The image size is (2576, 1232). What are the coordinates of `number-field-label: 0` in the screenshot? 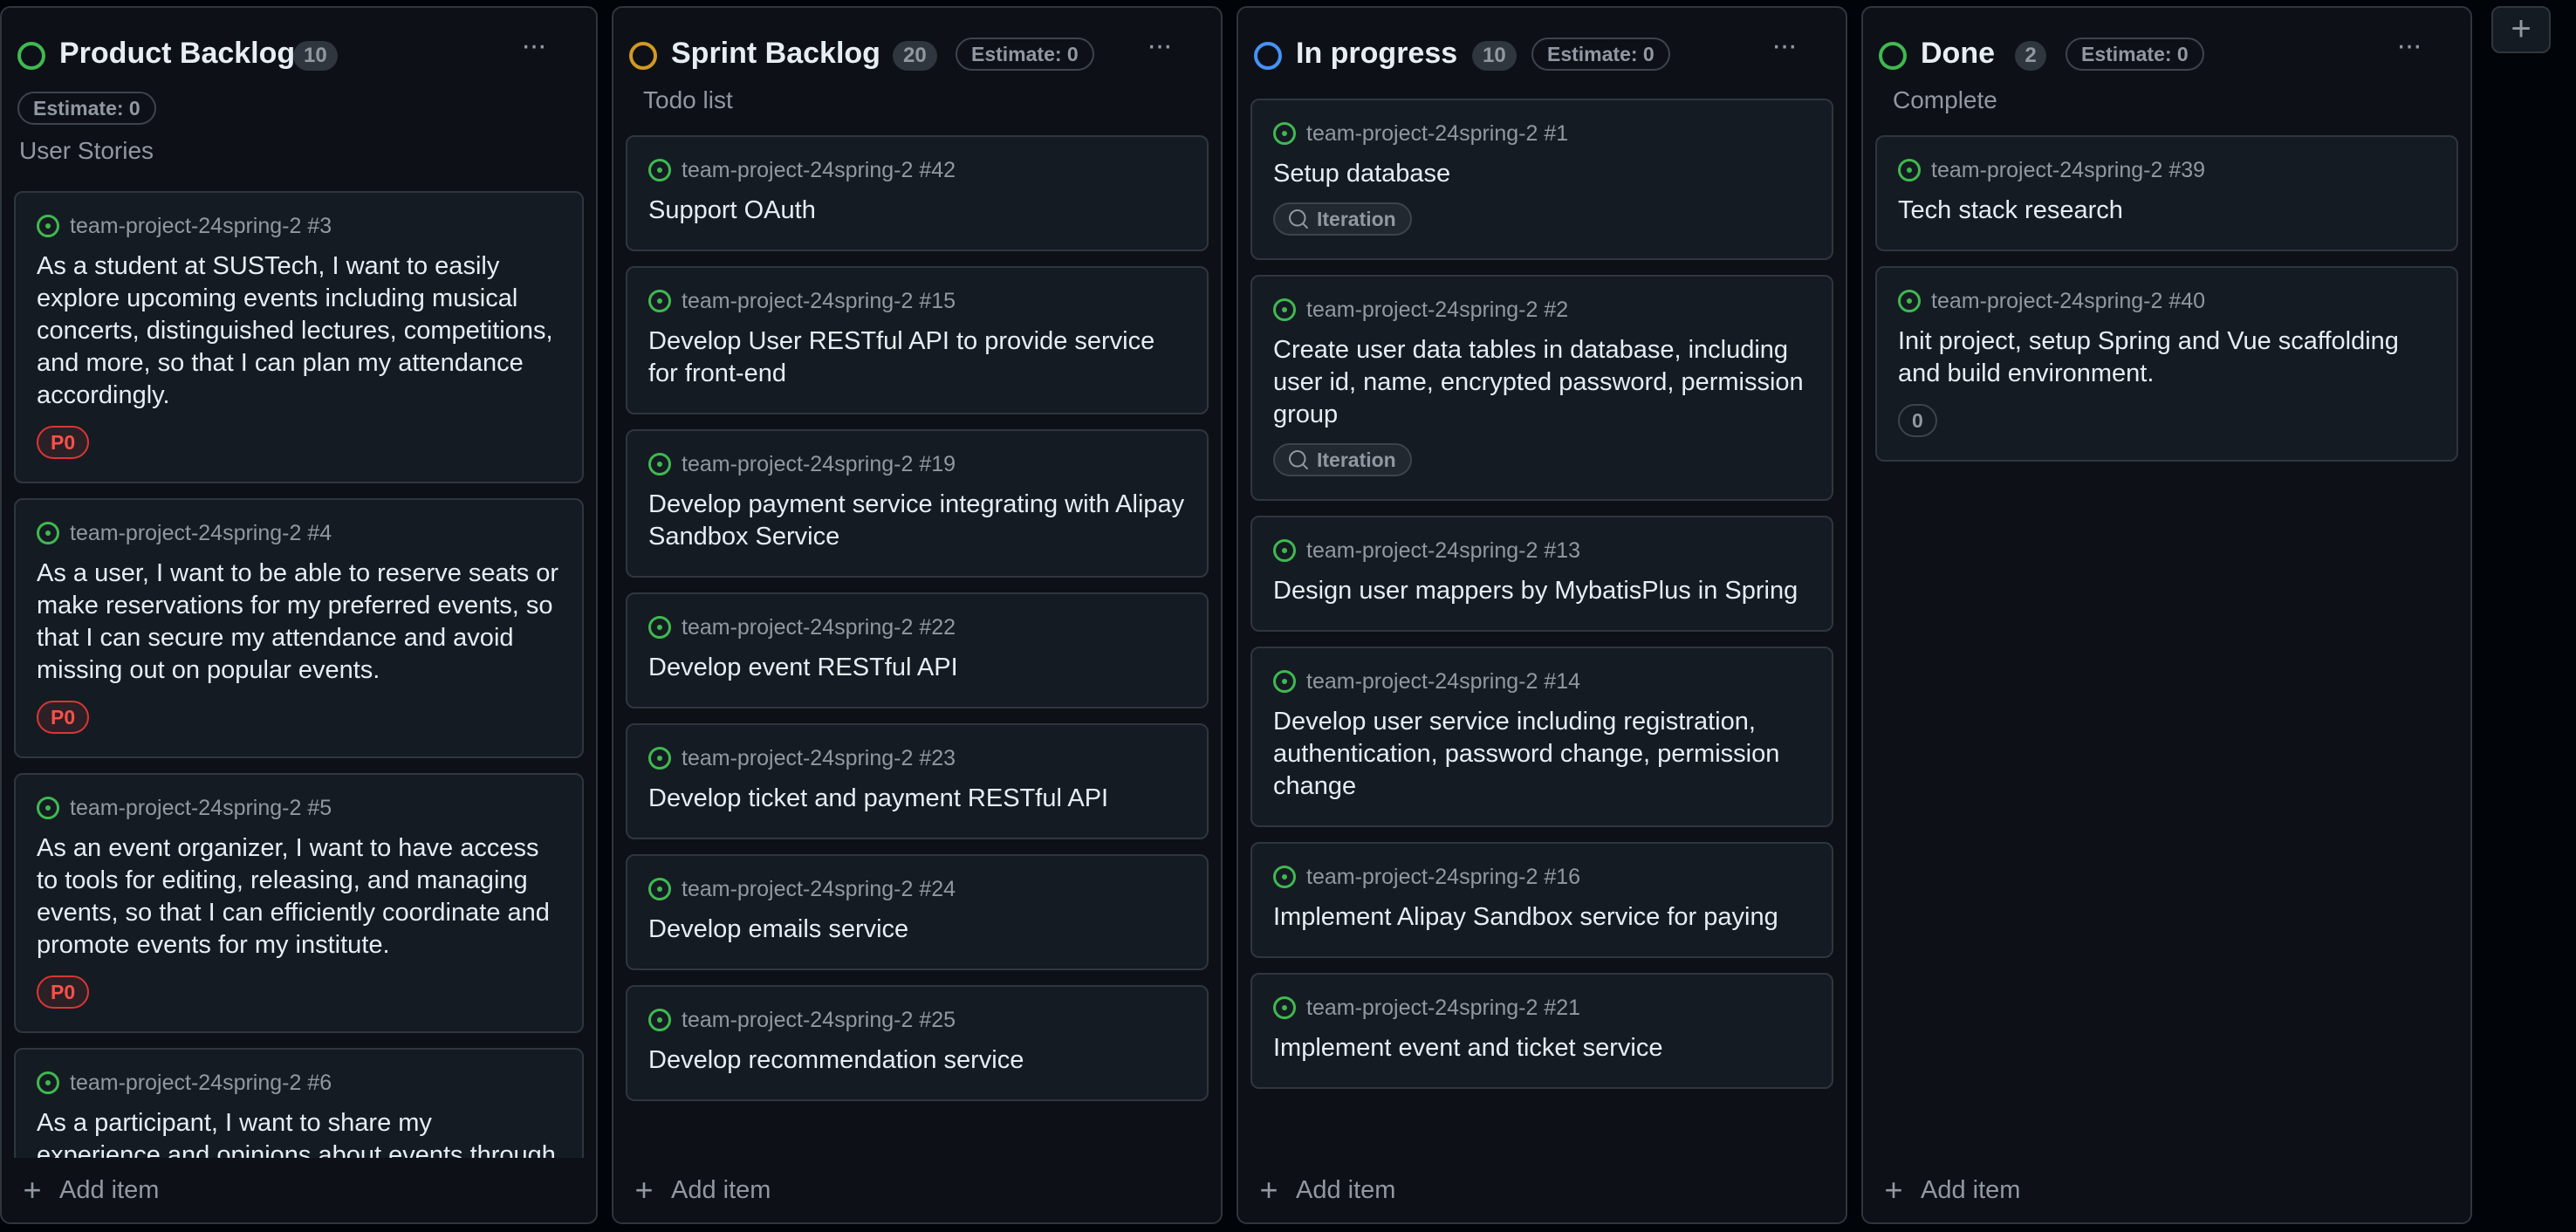 It's located at (1918, 420).